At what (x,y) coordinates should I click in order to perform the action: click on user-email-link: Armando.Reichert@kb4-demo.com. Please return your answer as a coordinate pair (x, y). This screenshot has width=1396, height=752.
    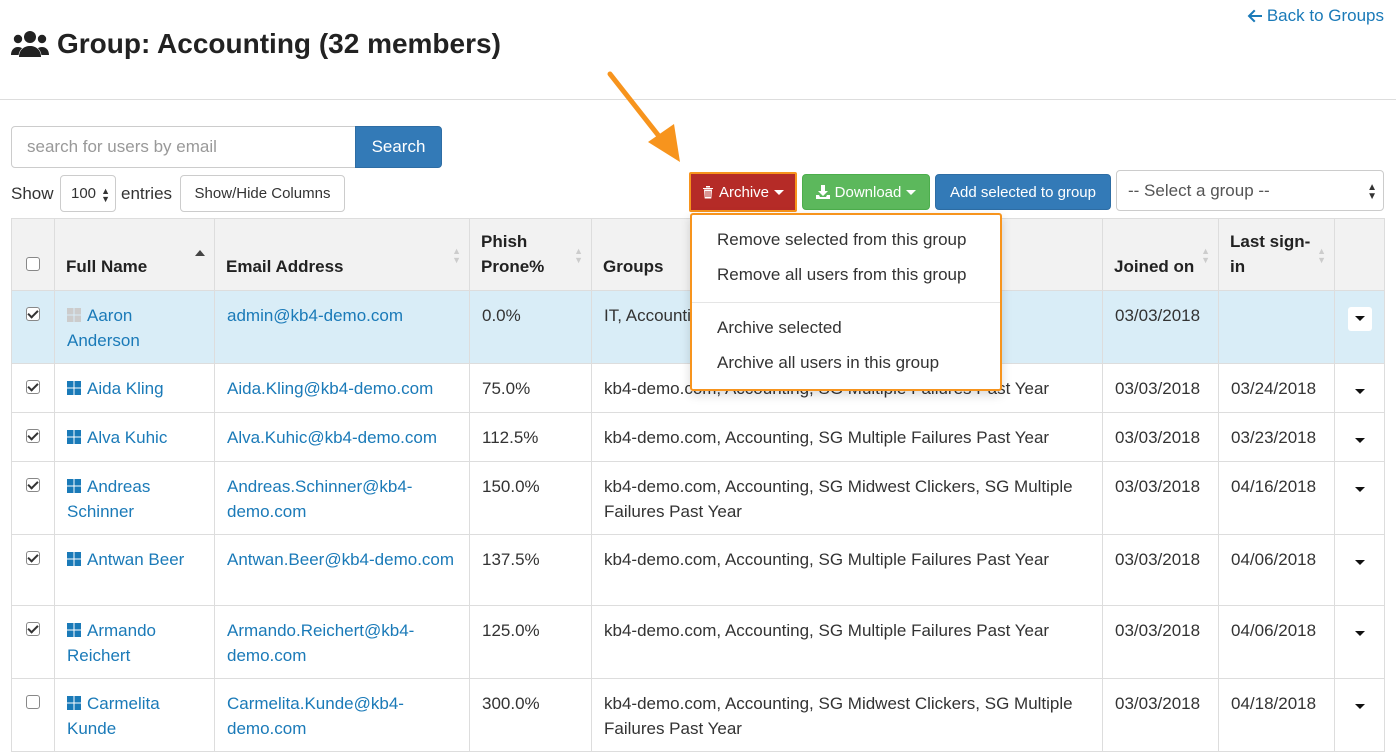
    Looking at the image, I should click on (320, 643).